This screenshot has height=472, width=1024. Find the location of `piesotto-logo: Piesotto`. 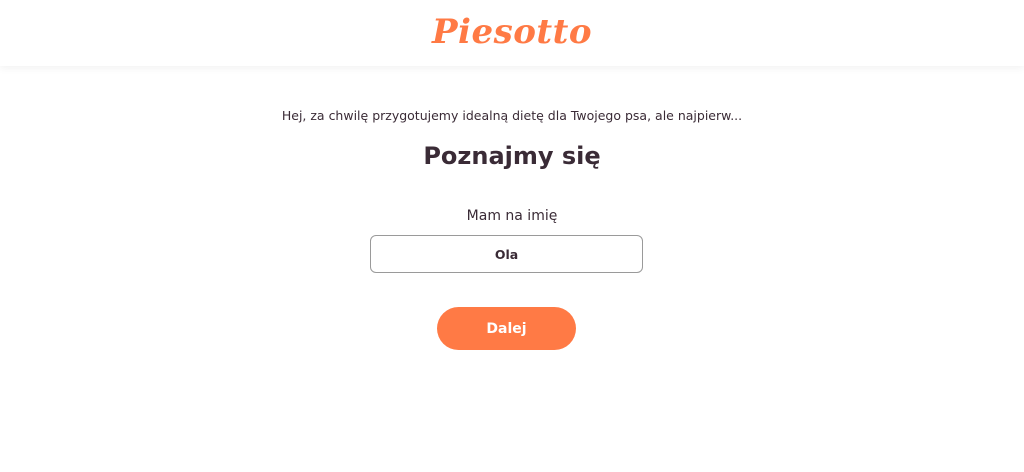

piesotto-logo: Piesotto is located at coordinates (512, 32).